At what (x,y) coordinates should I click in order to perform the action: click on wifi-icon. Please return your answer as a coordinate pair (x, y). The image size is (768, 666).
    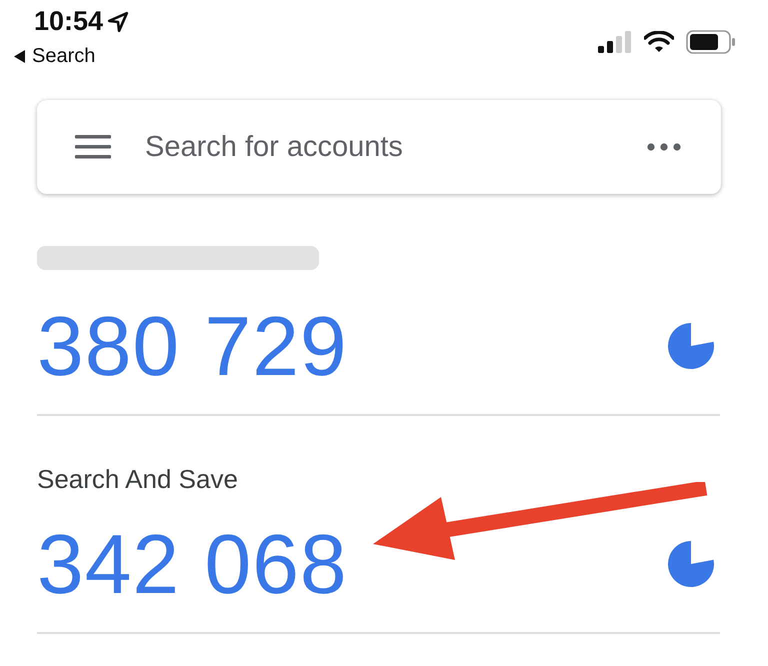
    Looking at the image, I should click on (659, 42).